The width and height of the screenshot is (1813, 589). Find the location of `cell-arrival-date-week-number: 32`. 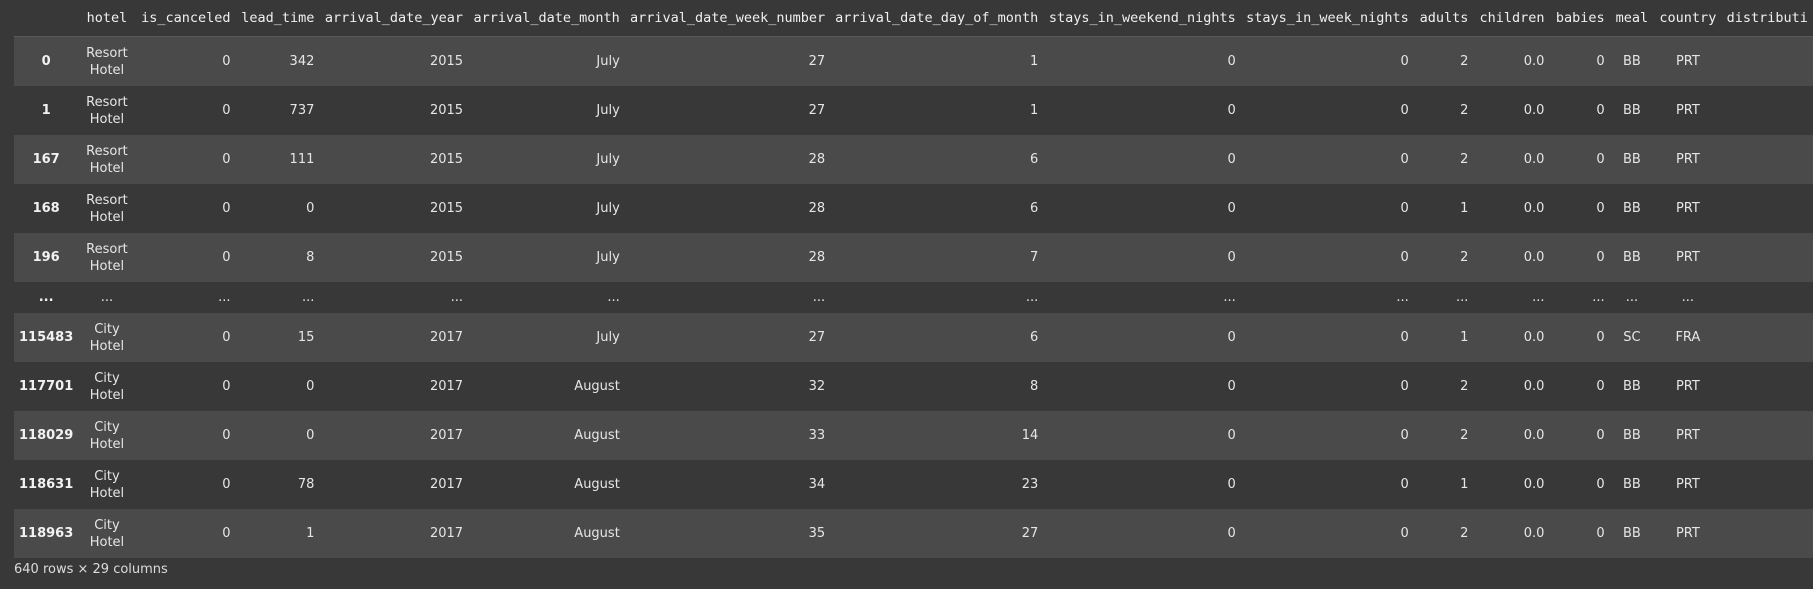

cell-arrival-date-week-number: 32 is located at coordinates (817, 386).